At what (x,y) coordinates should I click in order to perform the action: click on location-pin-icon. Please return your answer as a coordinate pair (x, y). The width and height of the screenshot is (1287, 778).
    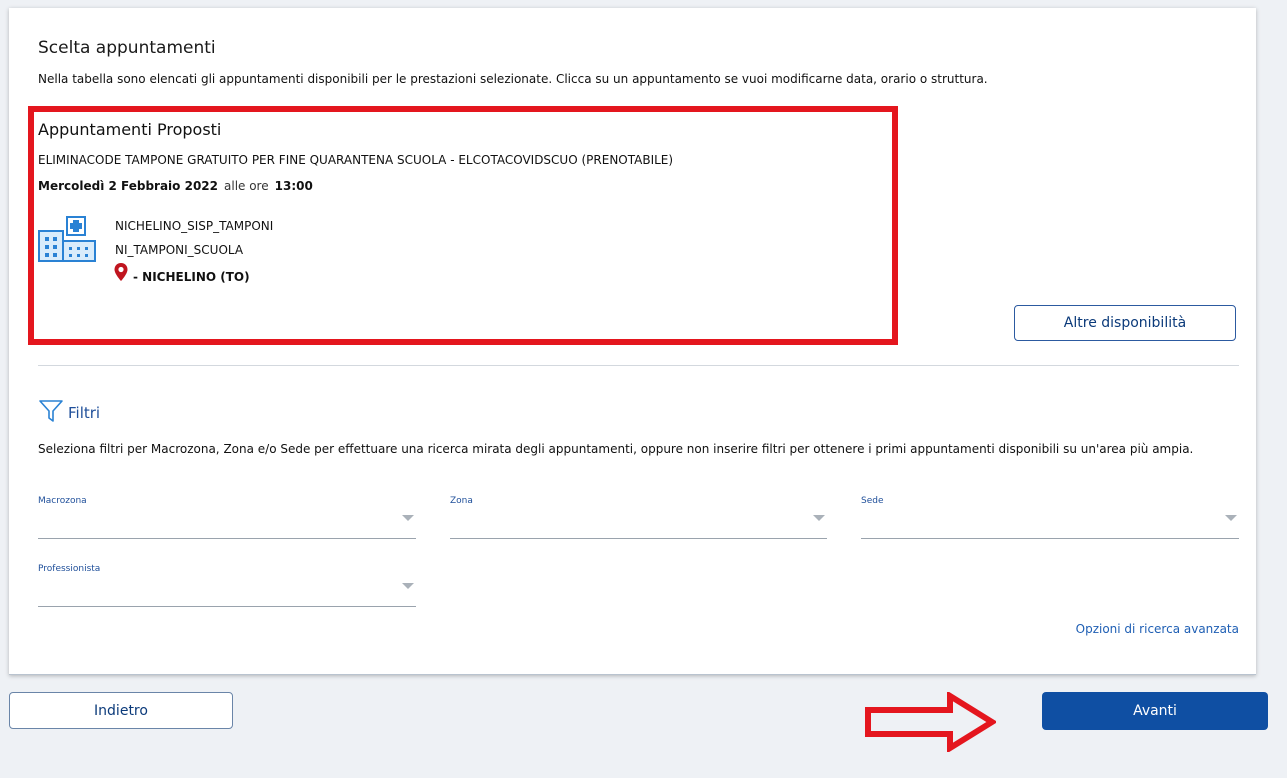
    Looking at the image, I should click on (121, 272).